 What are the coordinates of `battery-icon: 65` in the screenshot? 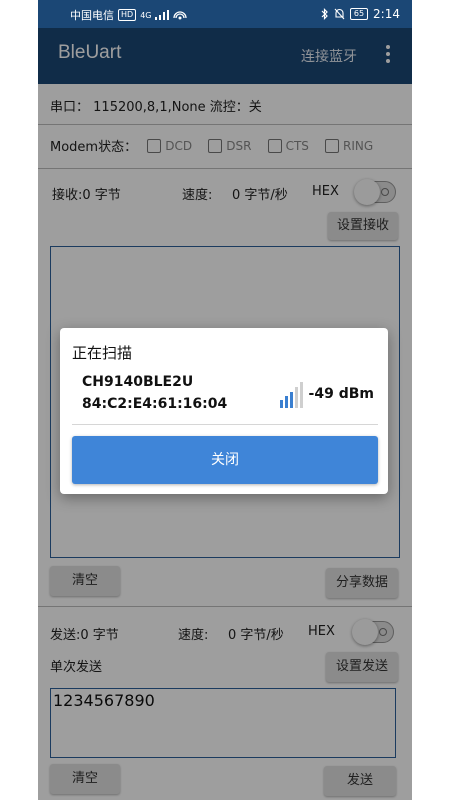 It's located at (359, 14).